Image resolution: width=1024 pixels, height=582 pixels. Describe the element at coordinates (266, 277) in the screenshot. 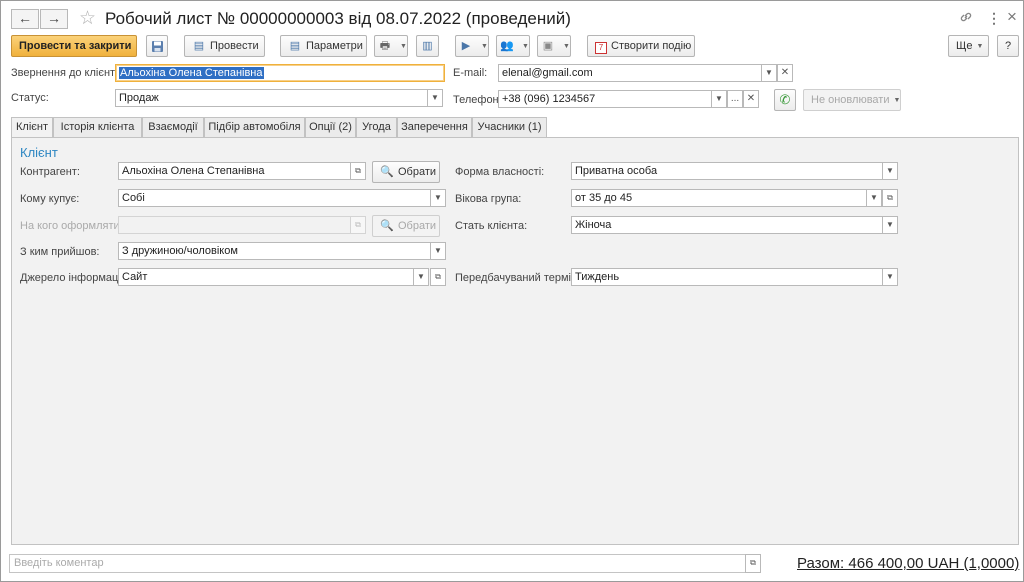

I see `source-select: Сайт` at that location.